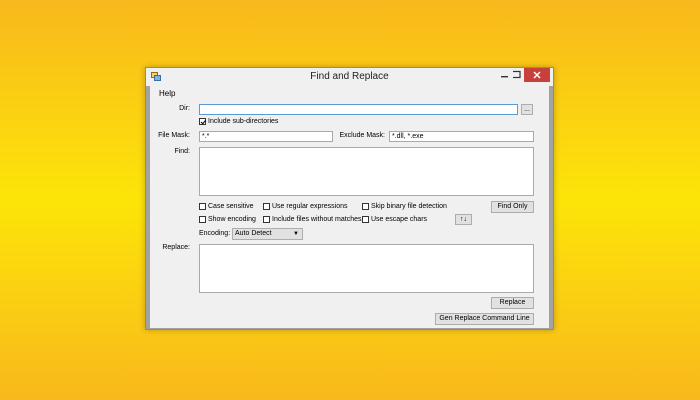  I want to click on replace-label: Replace:, so click(176, 247).